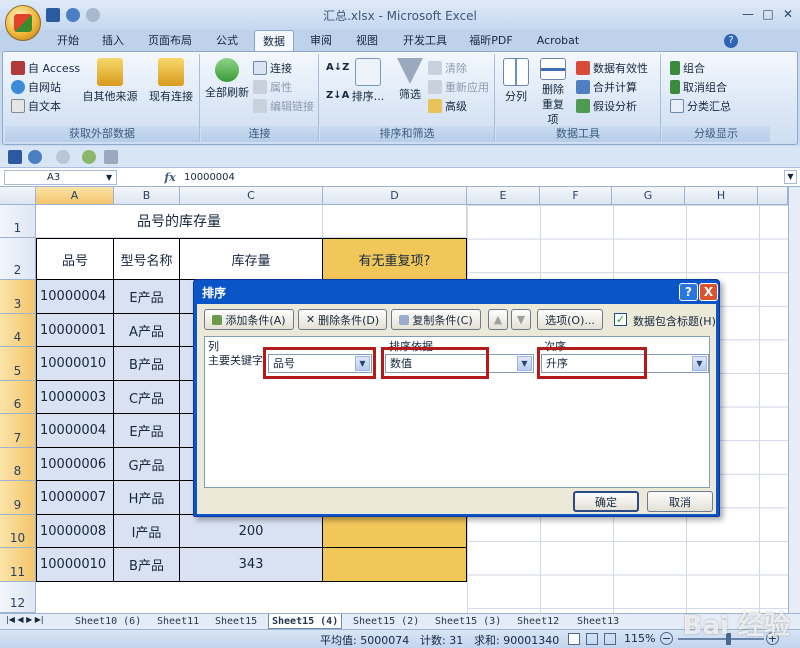  What do you see at coordinates (790, 177) in the screenshot?
I see `expand-formula-icon: ▼` at bounding box center [790, 177].